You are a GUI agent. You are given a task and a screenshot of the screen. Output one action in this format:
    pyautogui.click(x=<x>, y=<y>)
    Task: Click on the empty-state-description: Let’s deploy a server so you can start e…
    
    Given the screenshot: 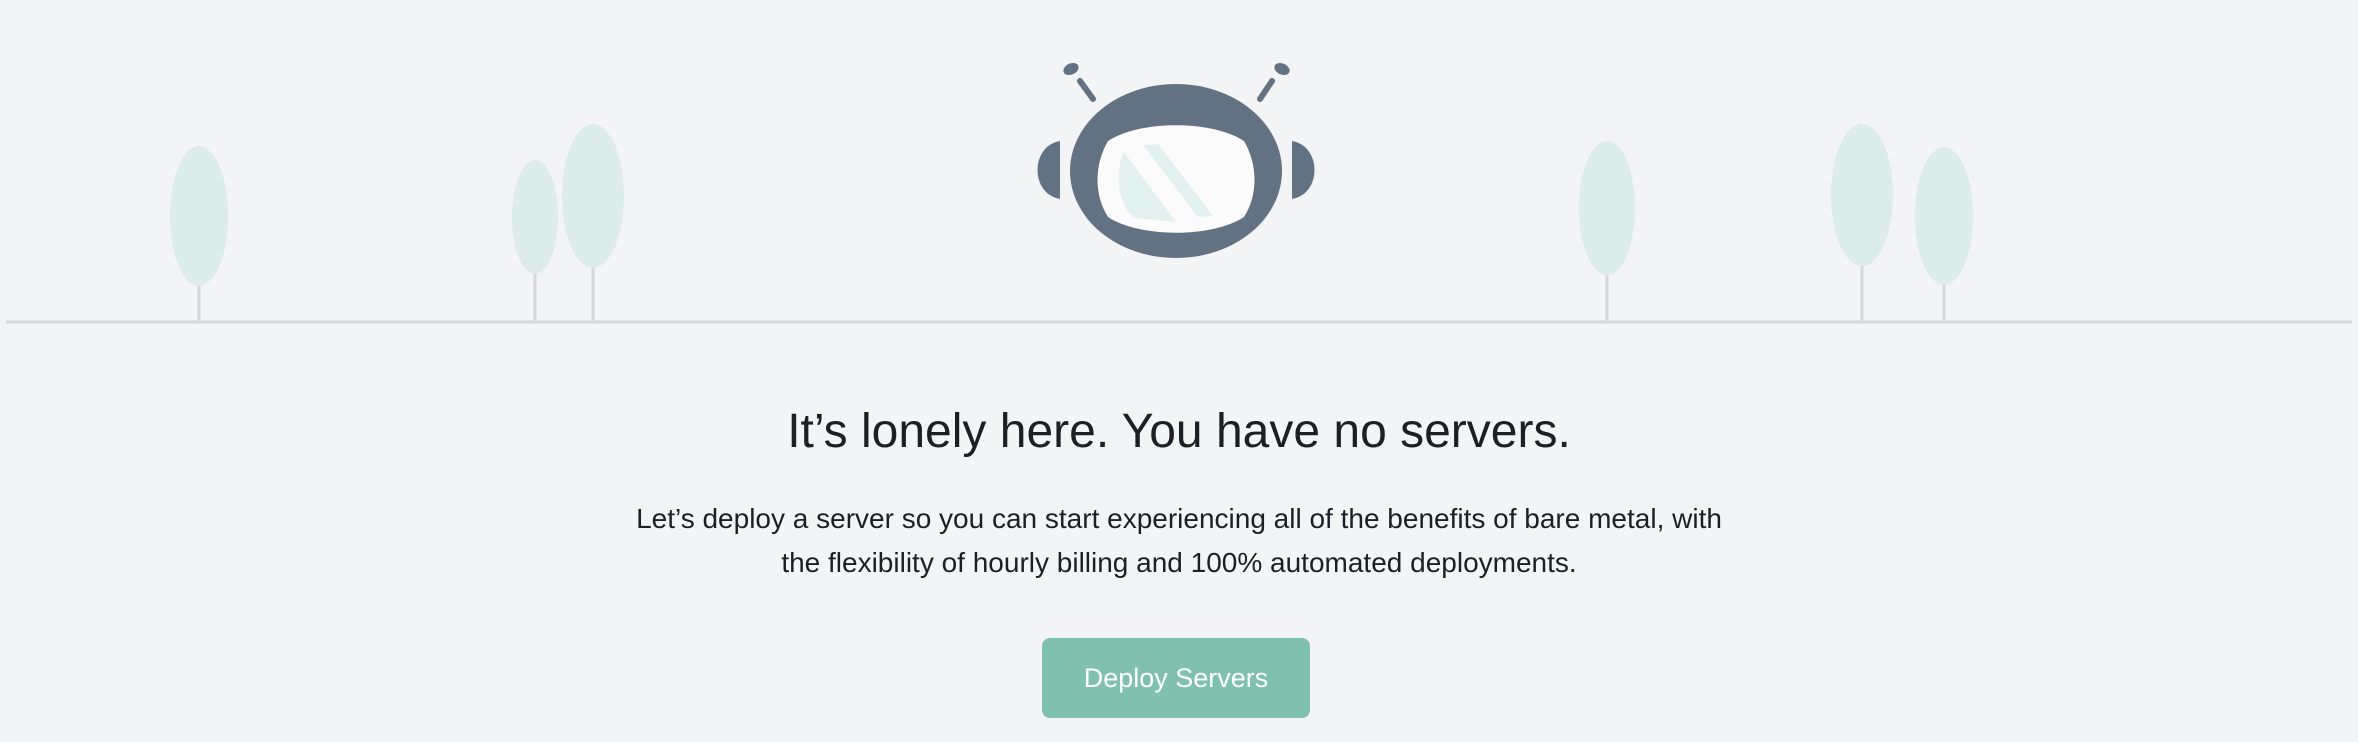 What is the action you would take?
    pyautogui.click(x=1179, y=540)
    